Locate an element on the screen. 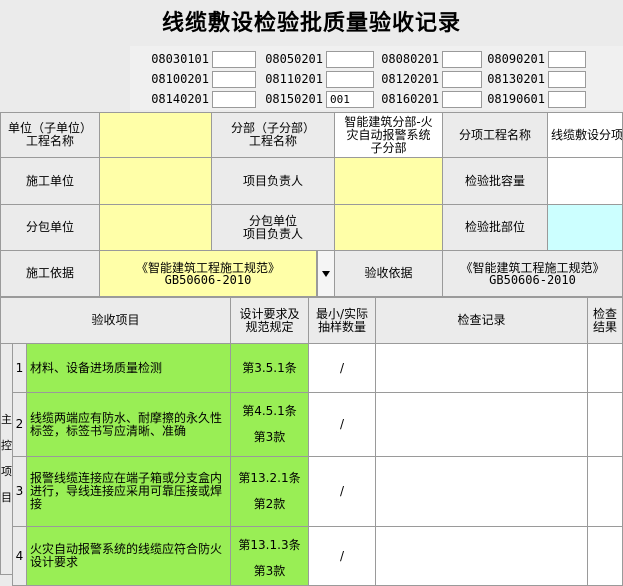 This screenshot has width=623, height=586. code-label: 08030101 is located at coordinates (180, 59).